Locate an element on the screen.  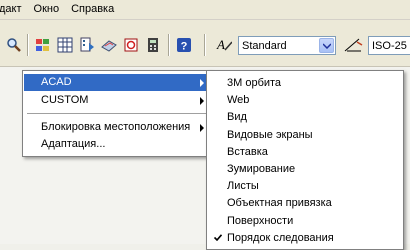
submenu-item: Порядок следования is located at coordinates (305, 238).